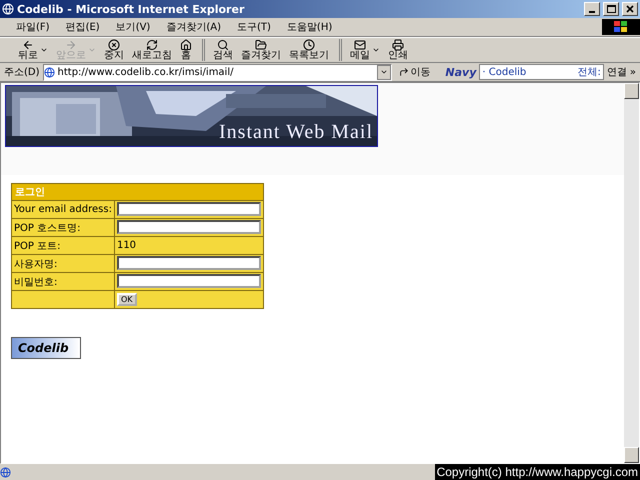 Image resolution: width=640 pixels, height=480 pixels. Describe the element at coordinates (360, 45) in the screenshot. I see `mail-icon` at that location.